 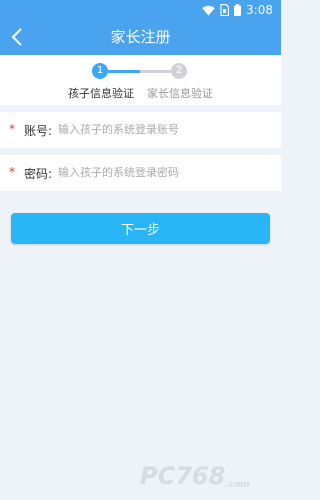 What do you see at coordinates (225, 10) in the screenshot?
I see `sim-icon` at bounding box center [225, 10].